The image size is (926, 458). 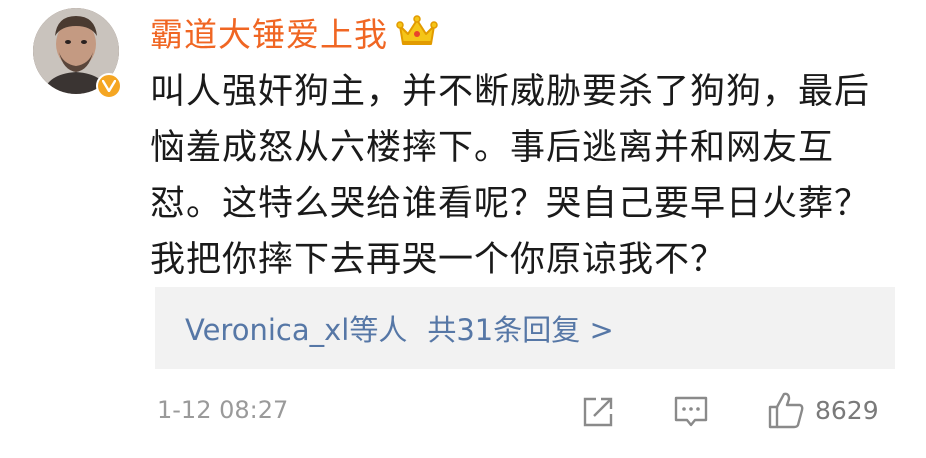 I want to click on comment-icon, so click(x=691, y=412).